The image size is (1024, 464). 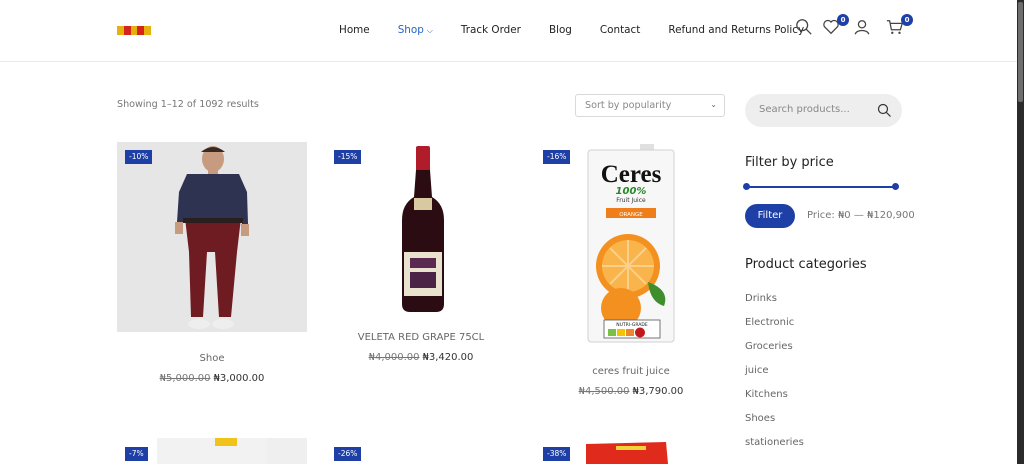 I want to click on ceres-flavor-text: ORANGE, so click(x=631, y=215).